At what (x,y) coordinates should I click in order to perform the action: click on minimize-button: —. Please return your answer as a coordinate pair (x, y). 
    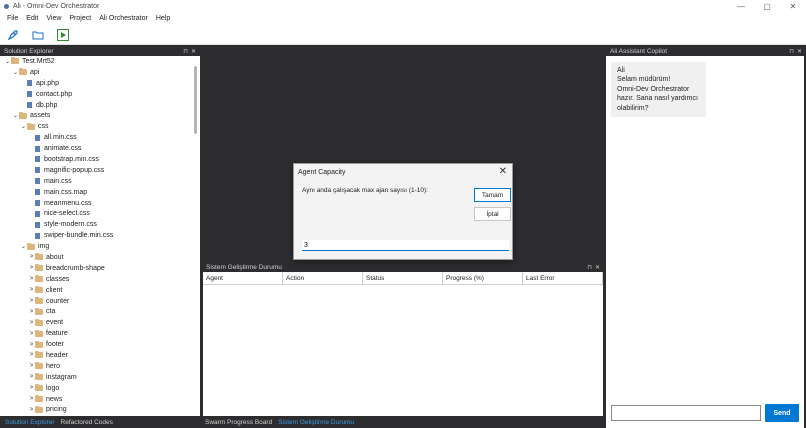
    Looking at the image, I should click on (741, 6).